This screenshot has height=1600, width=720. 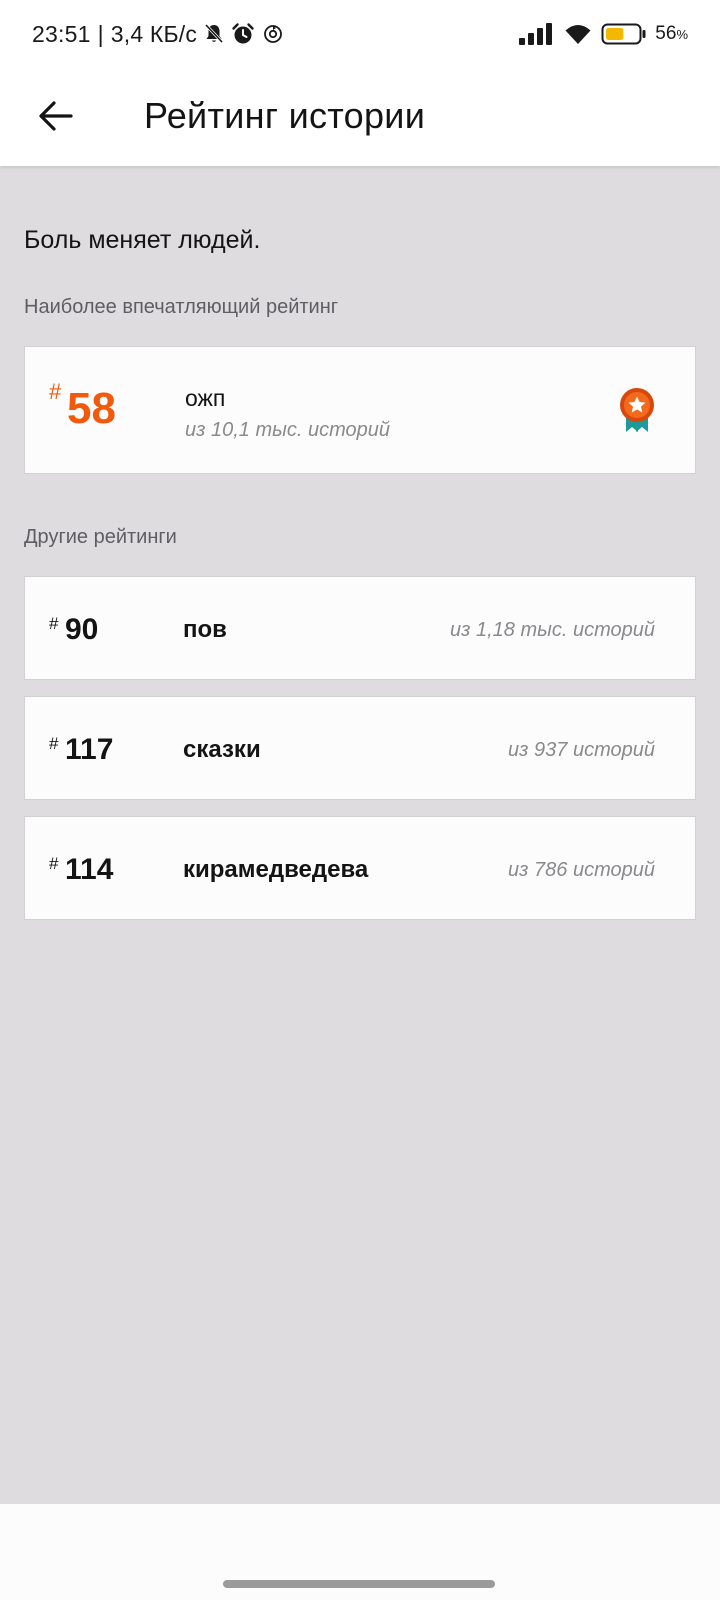 I want to click on section-label-other-ratings: Другие рейтинги, so click(x=100, y=537).